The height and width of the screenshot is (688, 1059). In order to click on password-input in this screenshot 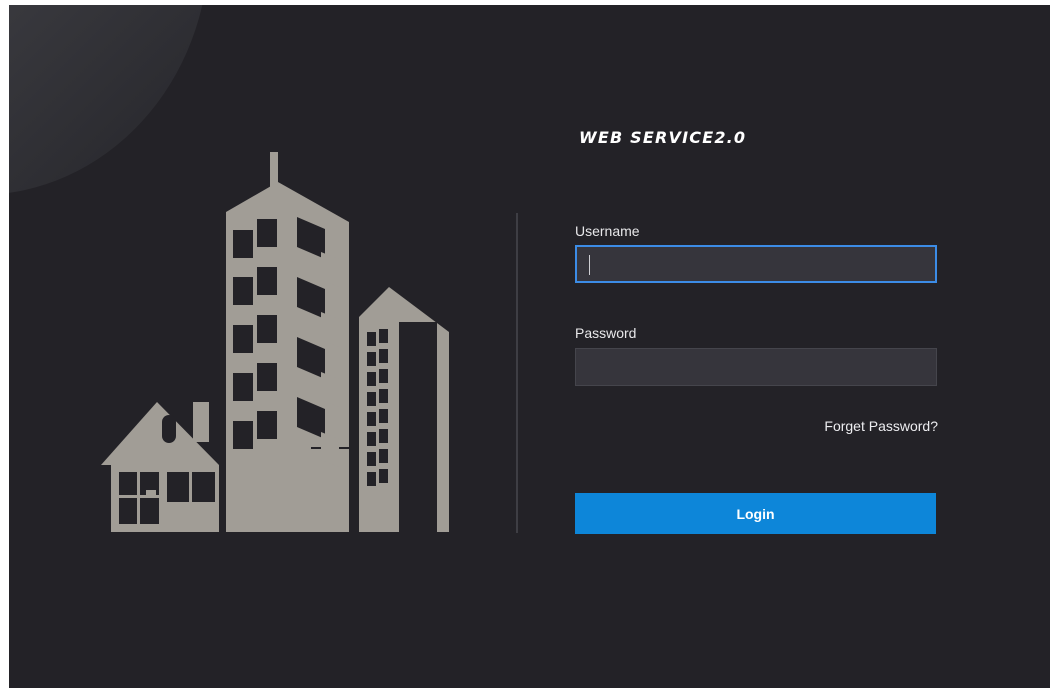, I will do `click(756, 367)`.